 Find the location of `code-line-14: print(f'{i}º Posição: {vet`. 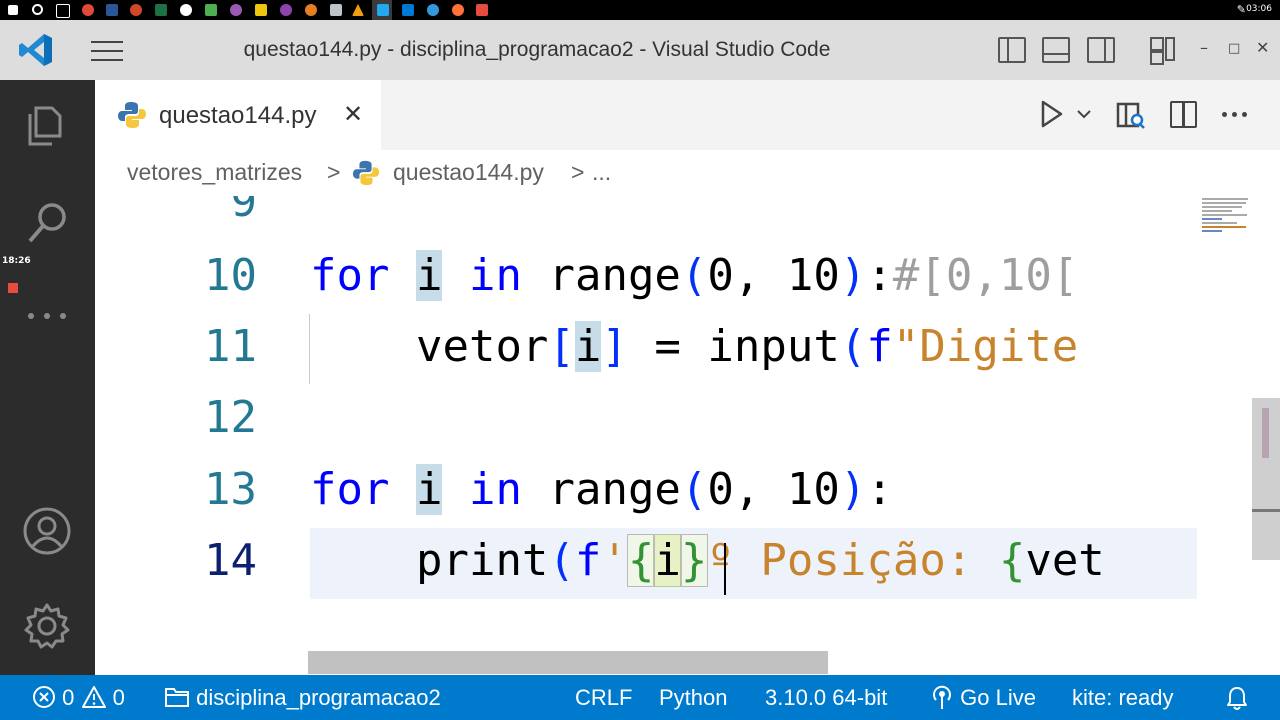

code-line-14: print(f'{i}º Posição: {vet is located at coordinates (707, 560).